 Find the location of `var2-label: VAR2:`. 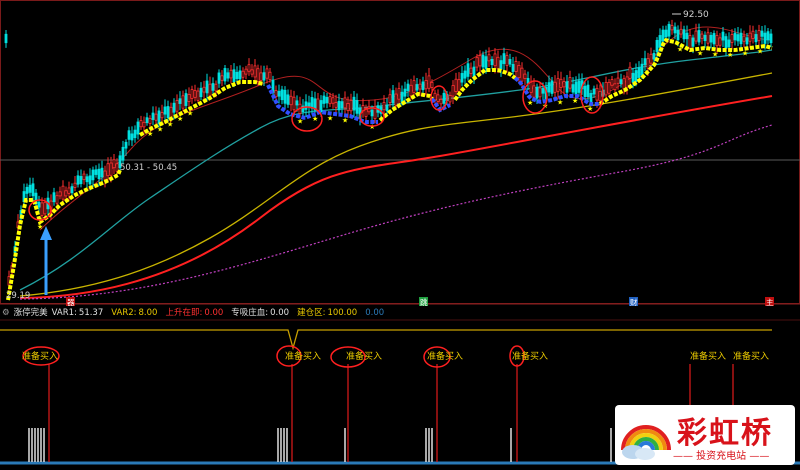

var2-label: VAR2: is located at coordinates (124, 313).